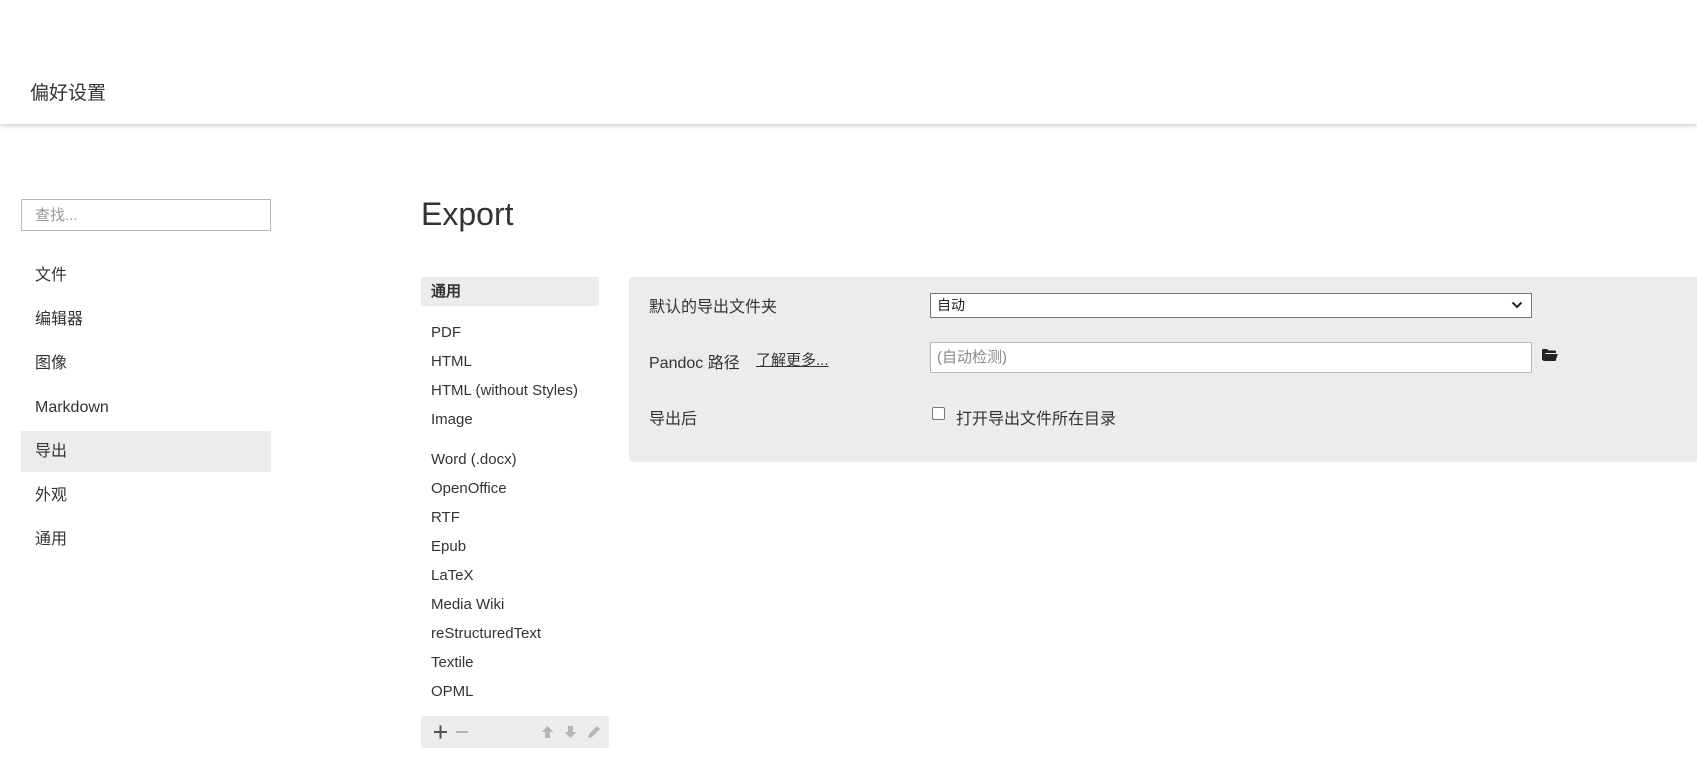 This screenshot has width=1697, height=781. What do you see at coordinates (510, 390) in the screenshot?
I see `format-item-html-no-styles: HTML (without Styles)` at bounding box center [510, 390].